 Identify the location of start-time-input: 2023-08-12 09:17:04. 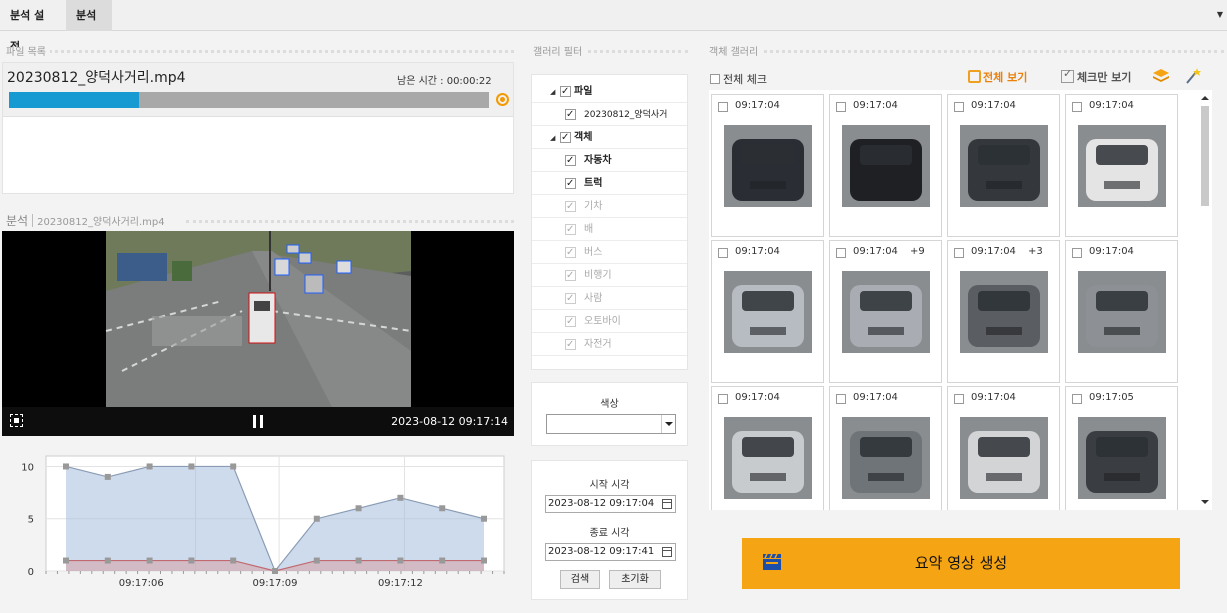
(610, 504).